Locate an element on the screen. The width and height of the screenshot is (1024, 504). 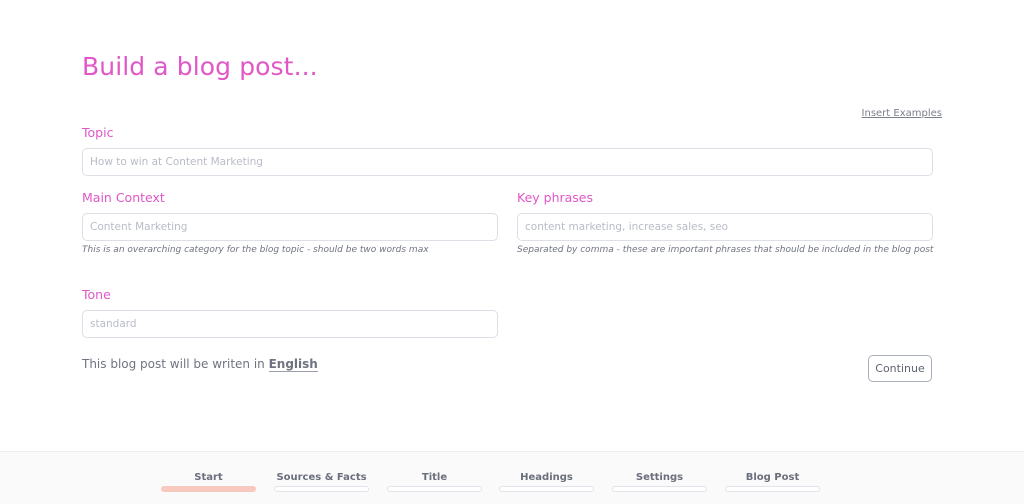
language-prefix: This blog post will be writen in is located at coordinates (173, 364).